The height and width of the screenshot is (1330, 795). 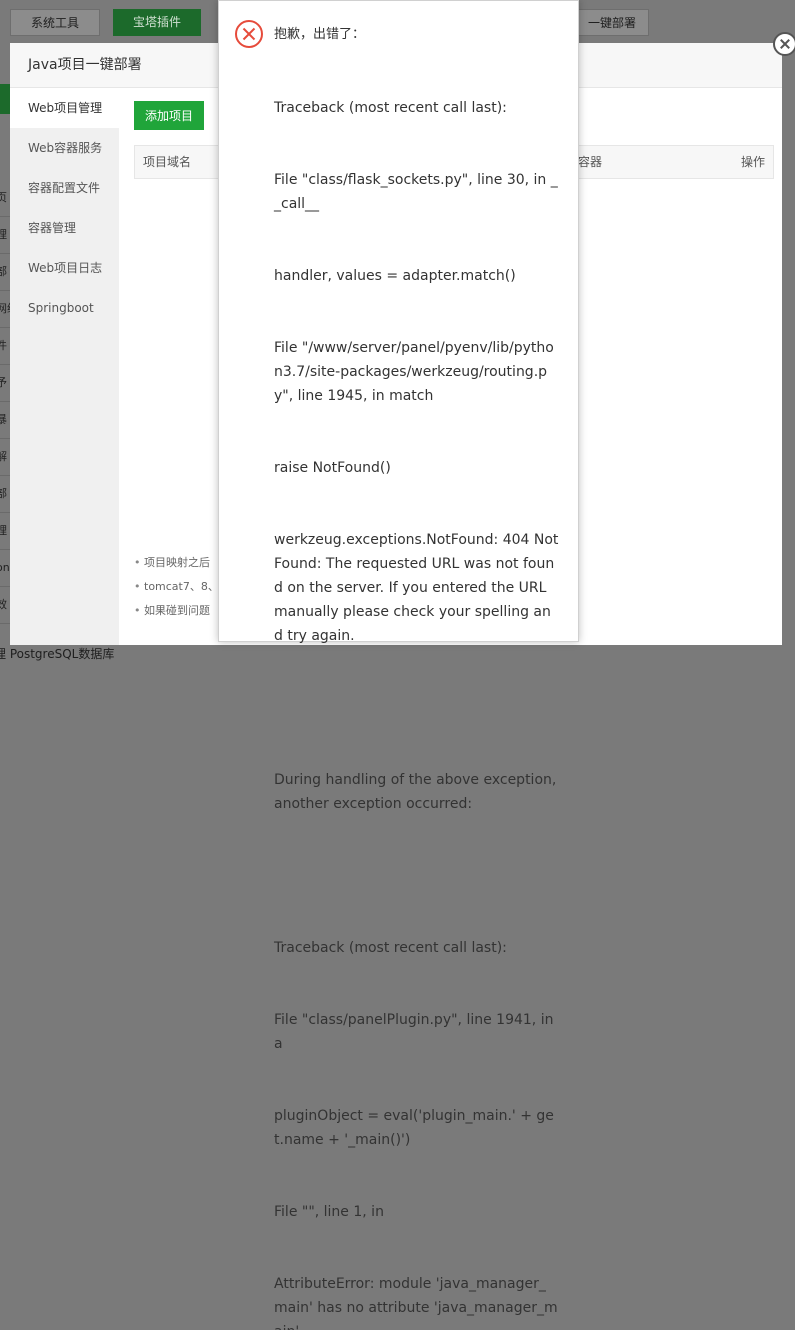 I want to click on background-fragment: 暴, so click(x=5, y=420).